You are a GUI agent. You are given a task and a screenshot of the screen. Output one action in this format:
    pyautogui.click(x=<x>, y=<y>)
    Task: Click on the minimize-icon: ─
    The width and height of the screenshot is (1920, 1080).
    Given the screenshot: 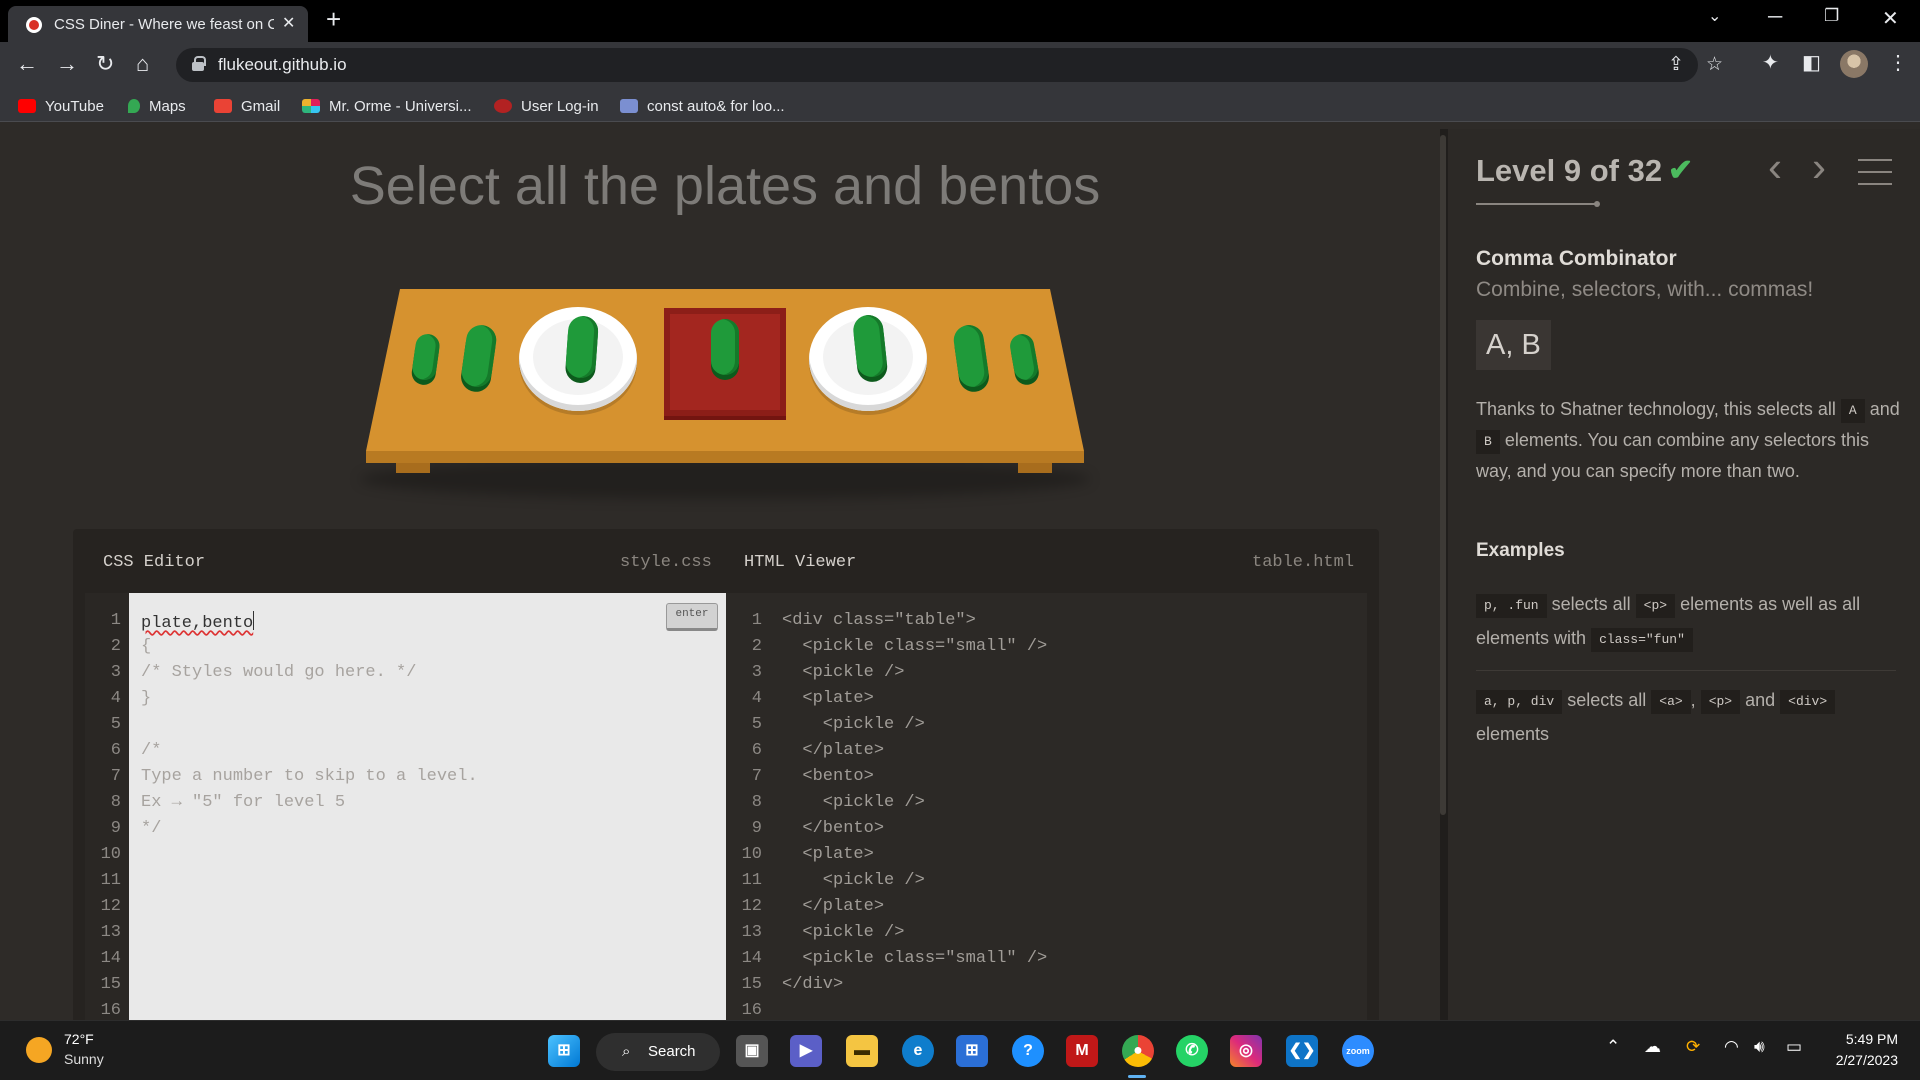 What is the action you would take?
    pyautogui.click(x=1775, y=17)
    